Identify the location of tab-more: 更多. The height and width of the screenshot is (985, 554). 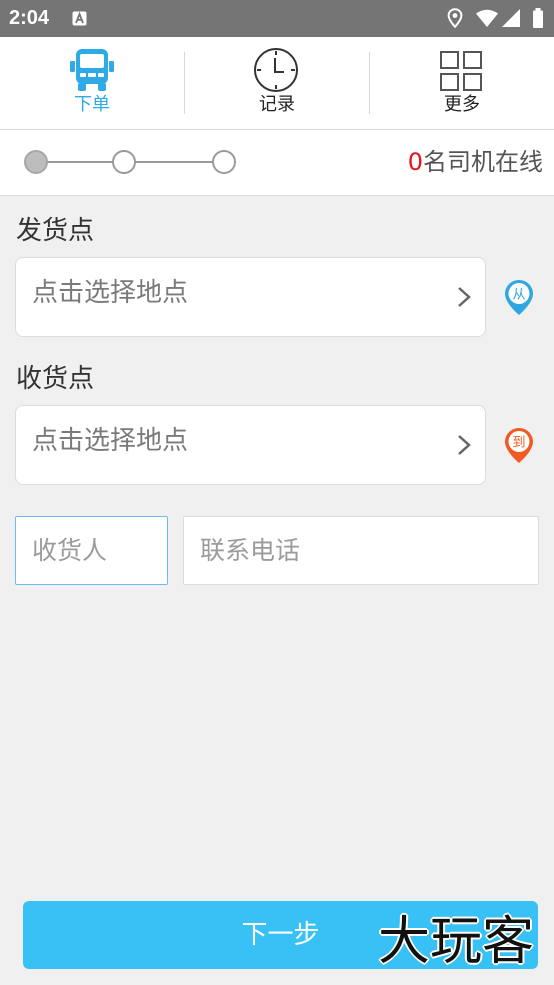
(462, 83).